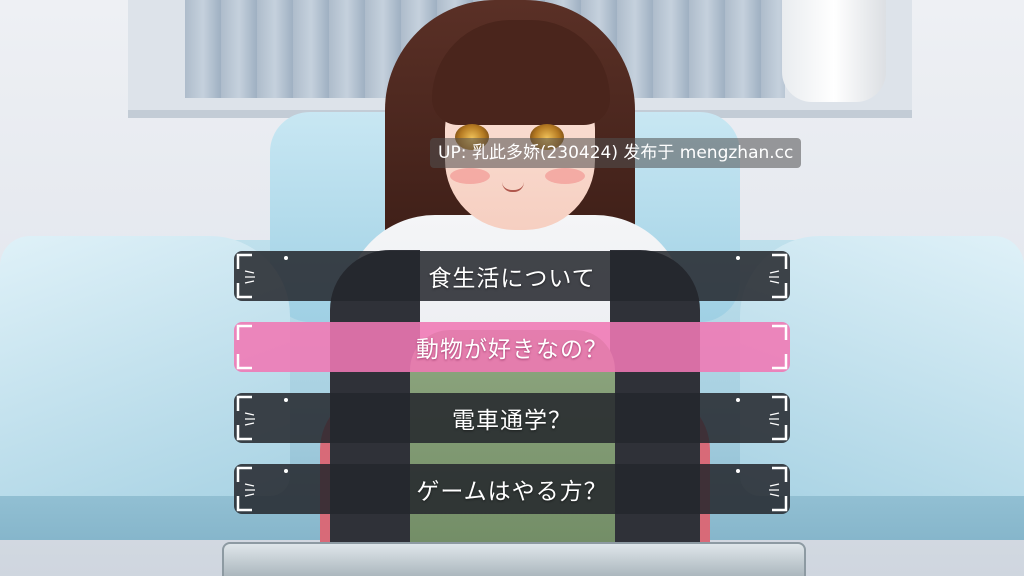  Describe the element at coordinates (470, 176) in the screenshot. I see `character-blush-left` at that location.